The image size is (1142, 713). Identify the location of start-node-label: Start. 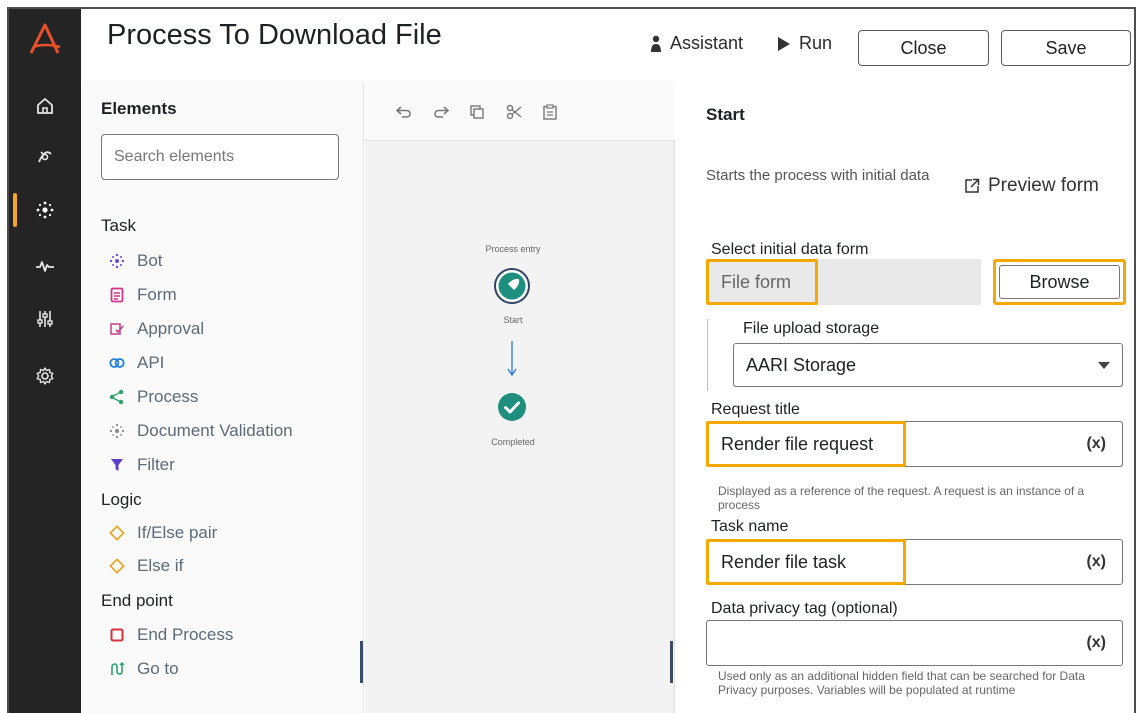
(513, 320).